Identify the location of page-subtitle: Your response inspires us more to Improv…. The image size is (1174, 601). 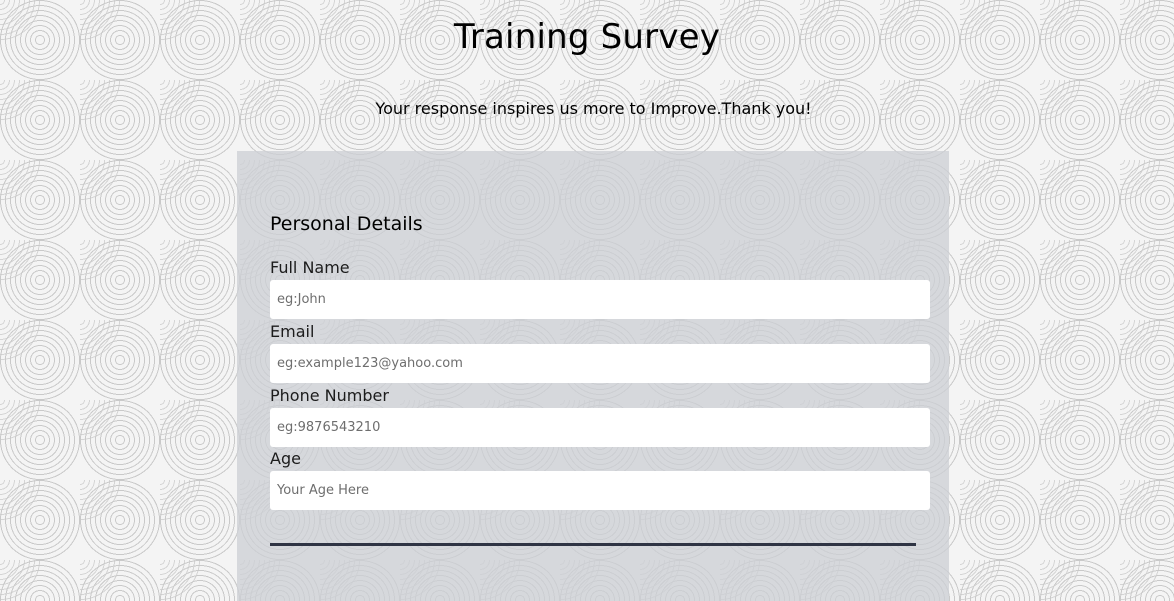
(593, 108).